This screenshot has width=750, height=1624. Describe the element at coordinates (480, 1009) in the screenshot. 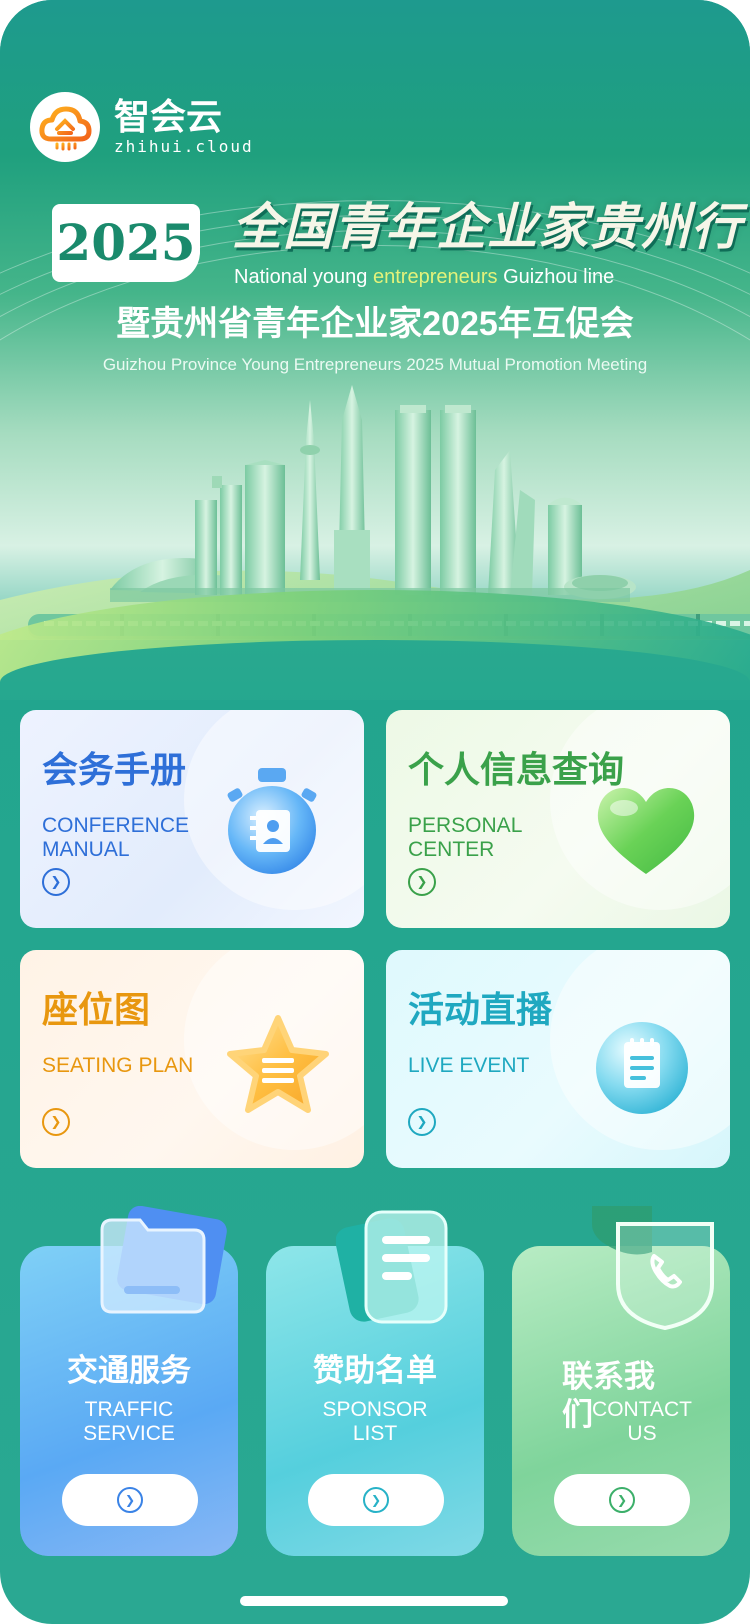

I see `card-title: 活动直播` at that location.